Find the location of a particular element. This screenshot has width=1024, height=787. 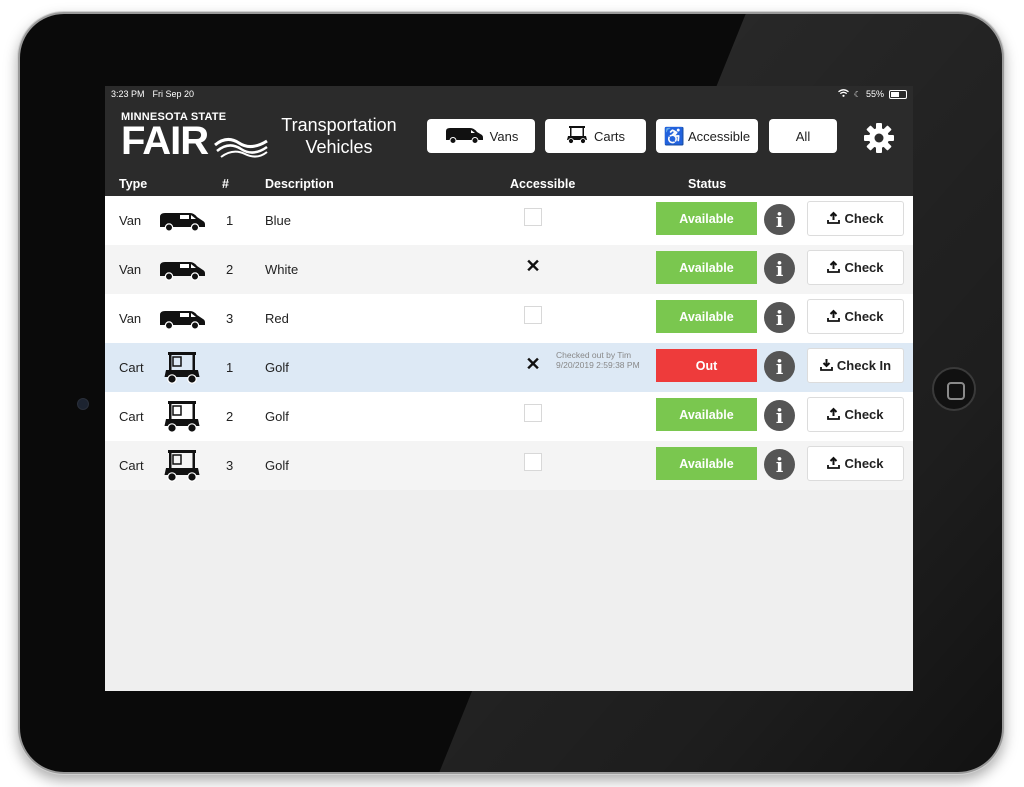

filter-carts-label: Carts is located at coordinates (609, 136).